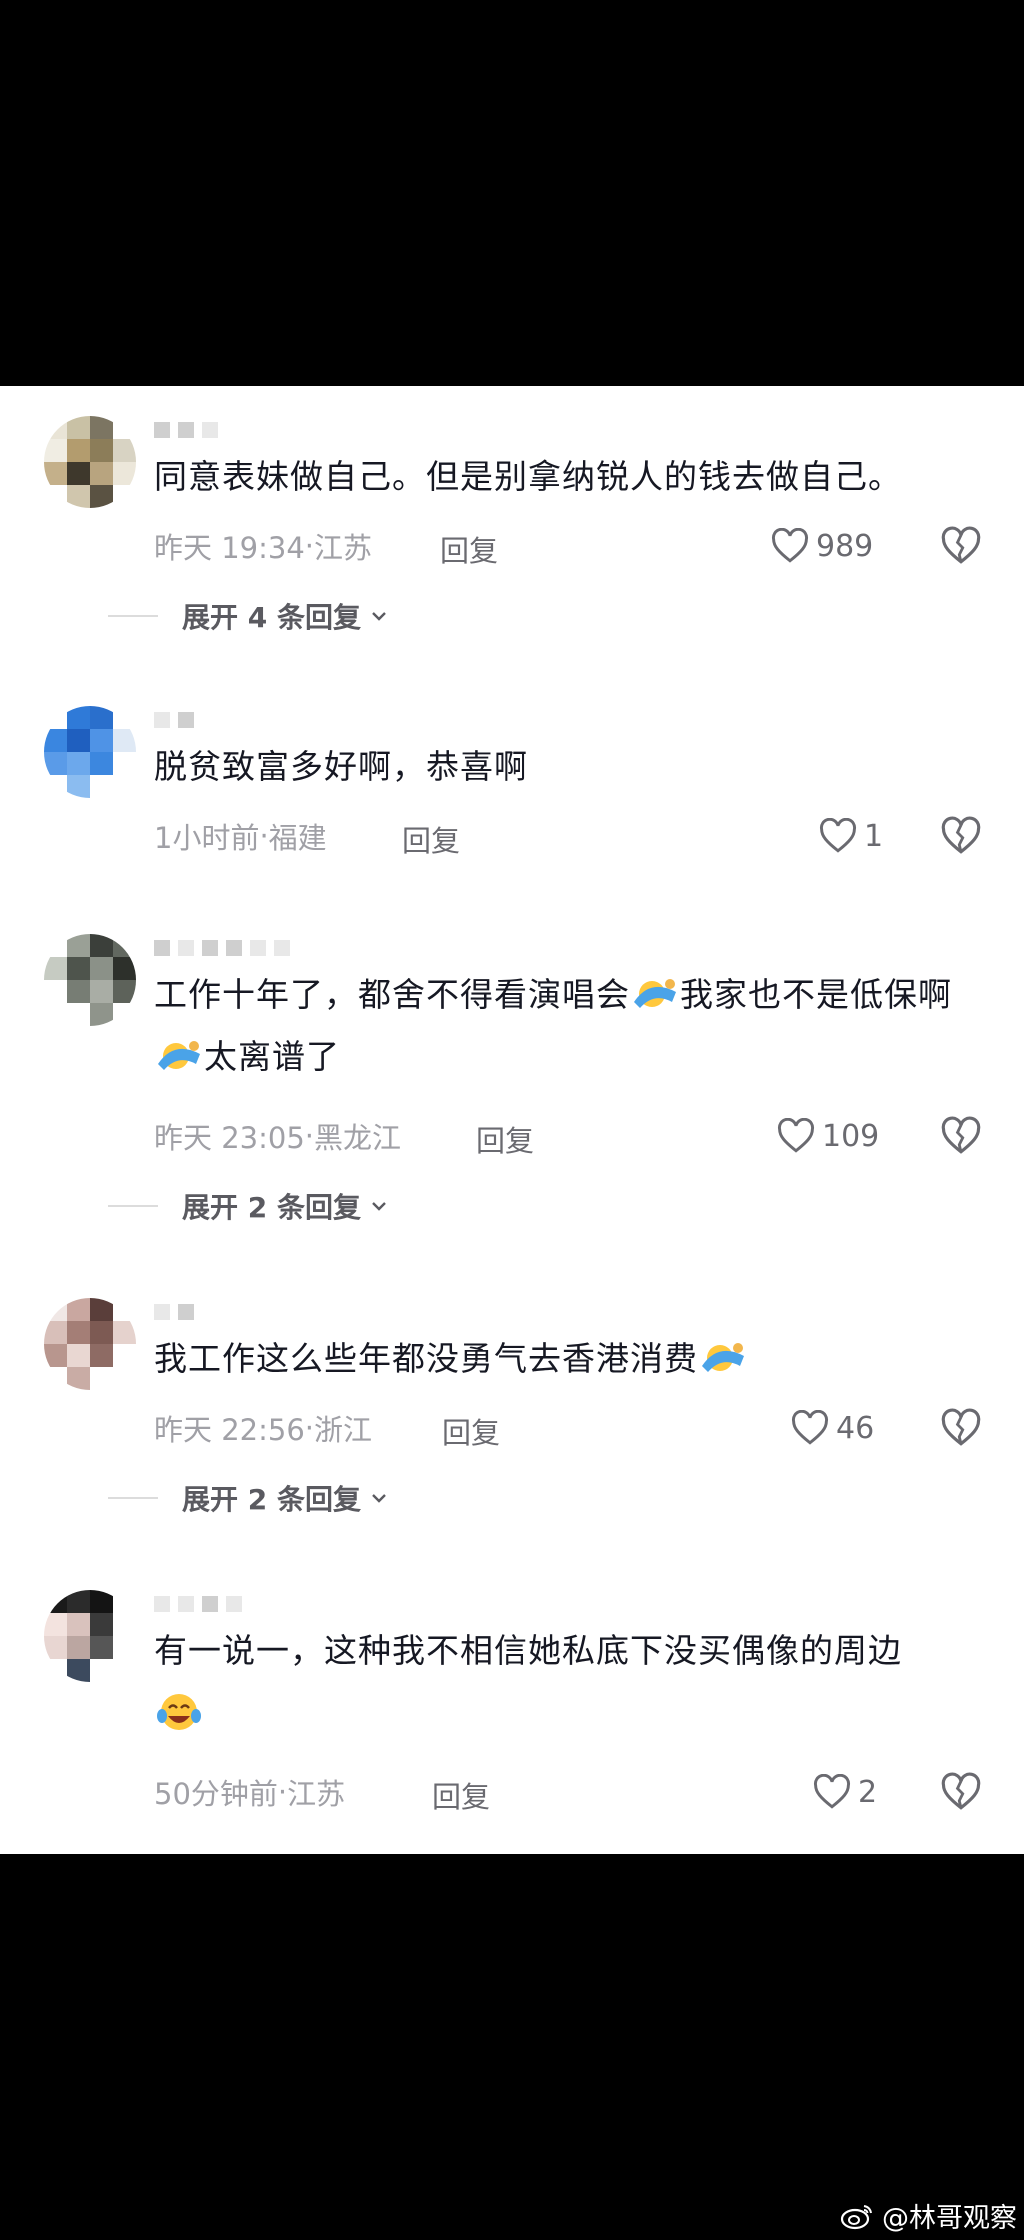  I want to click on expand-replies-button: 展开 4 条回复, so click(249, 616).